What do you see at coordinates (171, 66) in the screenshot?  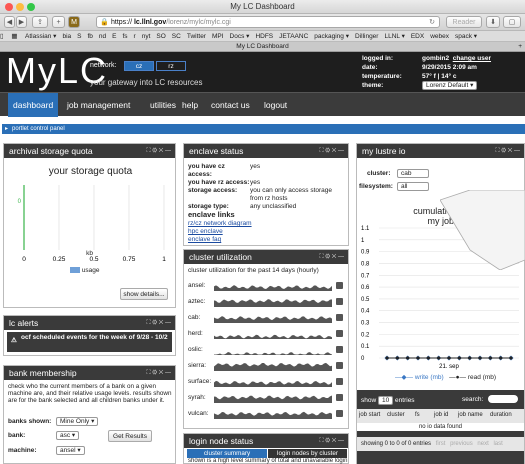 I see `network-rz-button: rz` at bounding box center [171, 66].